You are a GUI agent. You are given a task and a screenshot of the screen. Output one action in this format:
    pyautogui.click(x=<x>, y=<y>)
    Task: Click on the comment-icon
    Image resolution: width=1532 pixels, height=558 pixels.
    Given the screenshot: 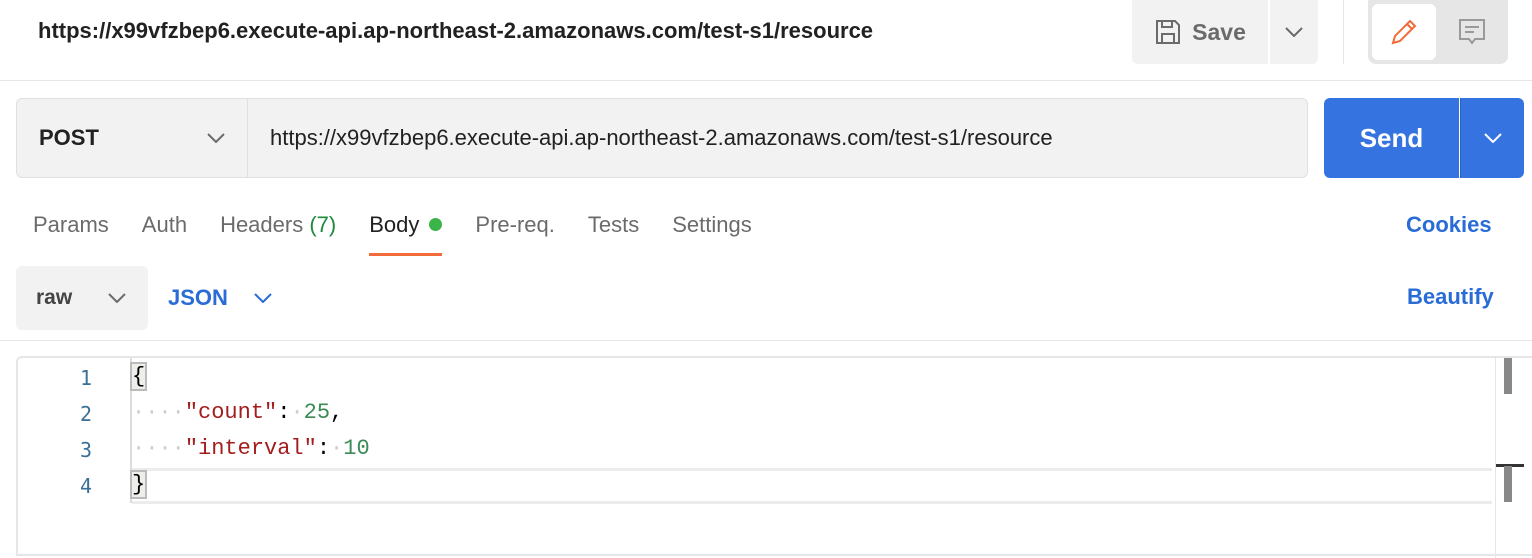 What is the action you would take?
    pyautogui.click(x=1472, y=32)
    